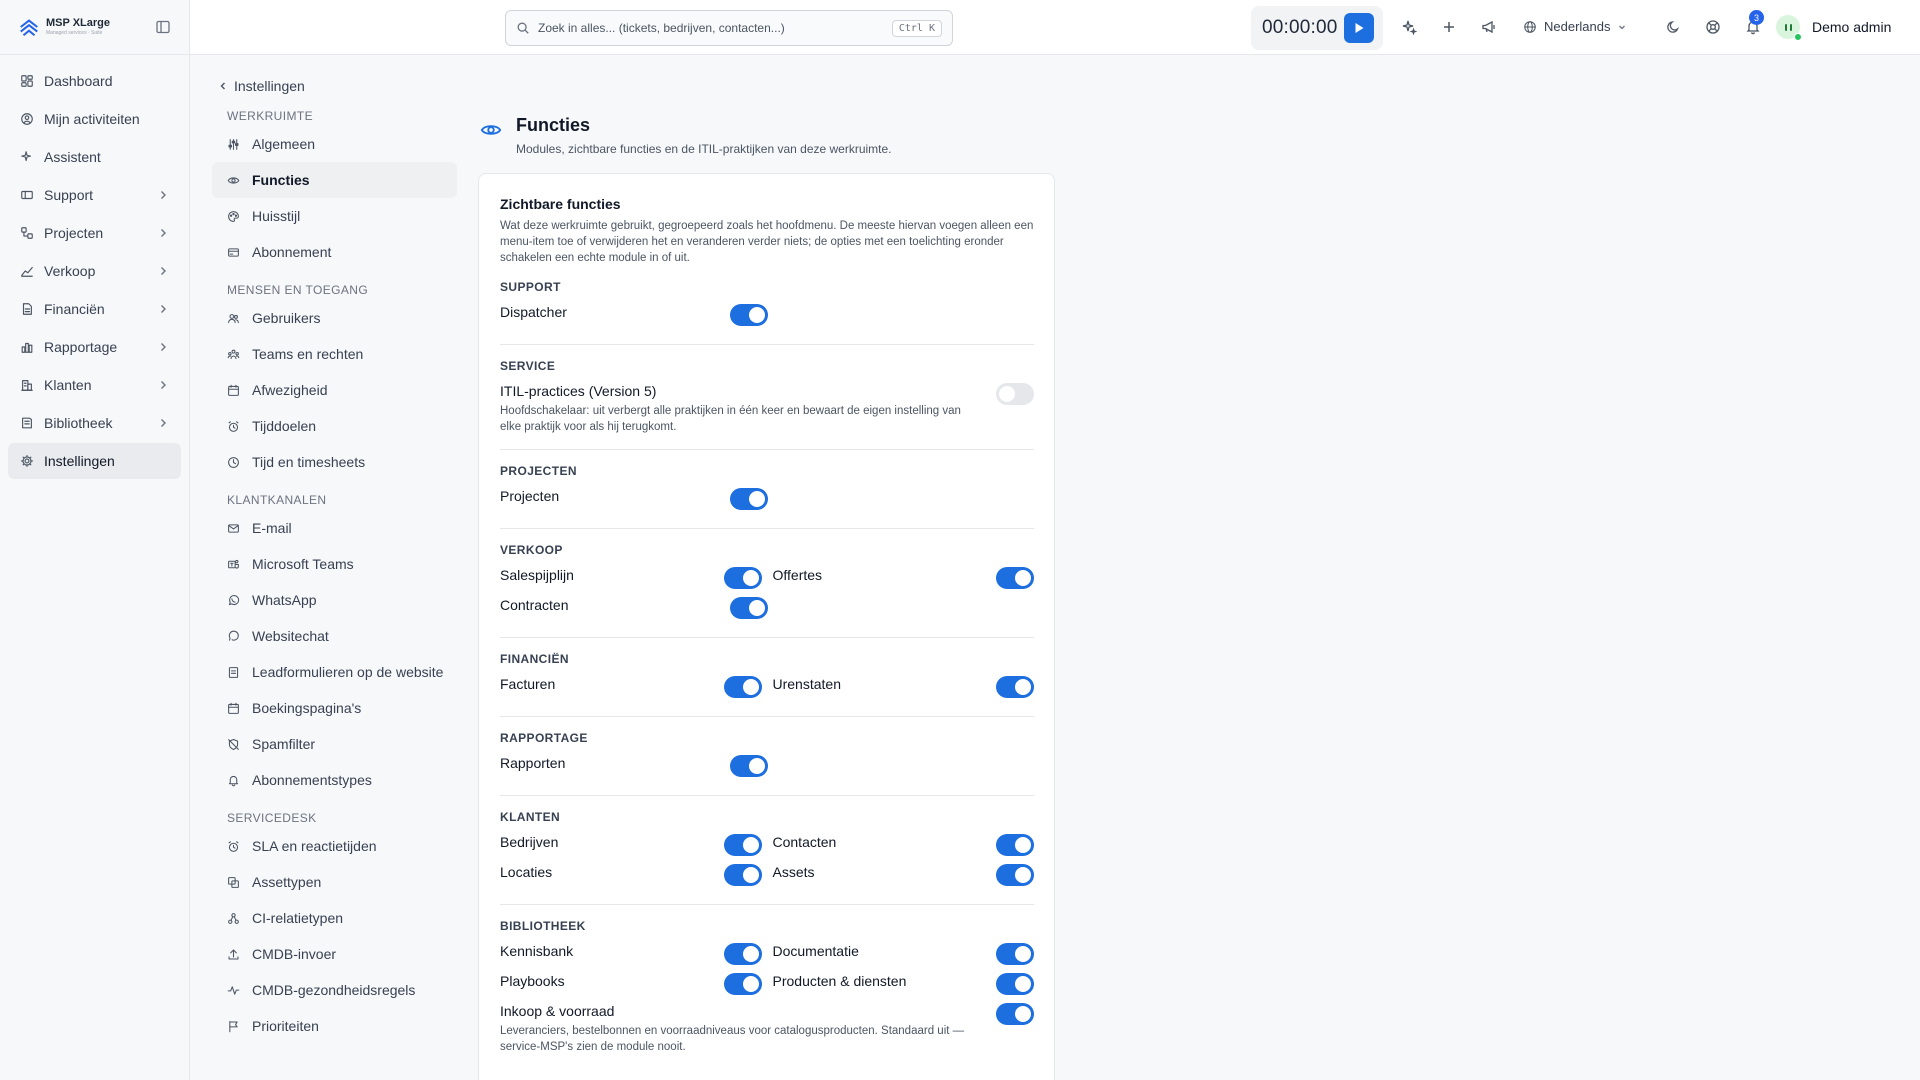 This screenshot has height=1080, width=1920. I want to click on feature-toggle-urenstaten, so click(1015, 687).